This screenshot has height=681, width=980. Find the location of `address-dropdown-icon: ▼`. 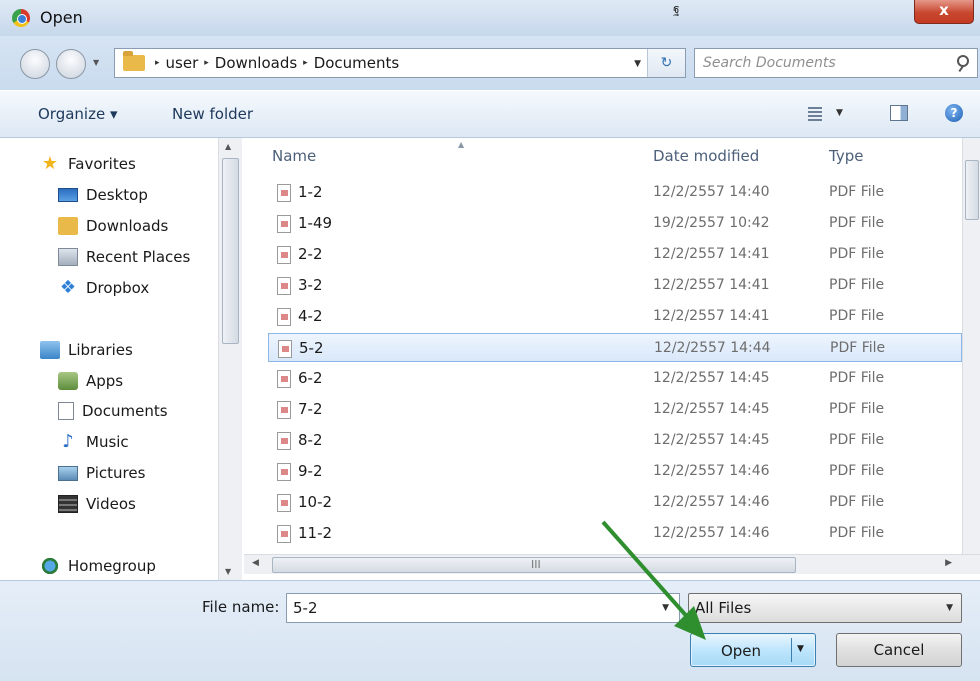

address-dropdown-icon: ▼ is located at coordinates (637, 64).